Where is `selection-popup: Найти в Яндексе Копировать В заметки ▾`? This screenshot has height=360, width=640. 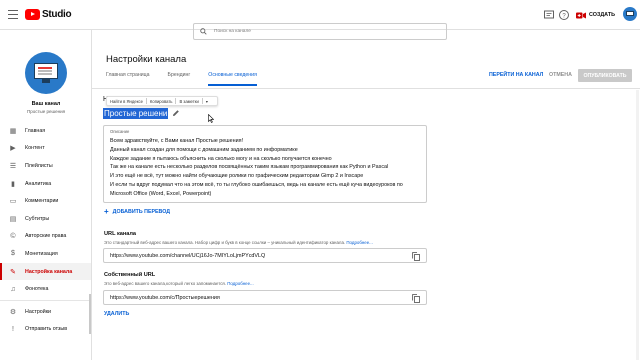
selection-popup: Найти в Яндексе Копировать В заметки ▾ is located at coordinates (162, 101).